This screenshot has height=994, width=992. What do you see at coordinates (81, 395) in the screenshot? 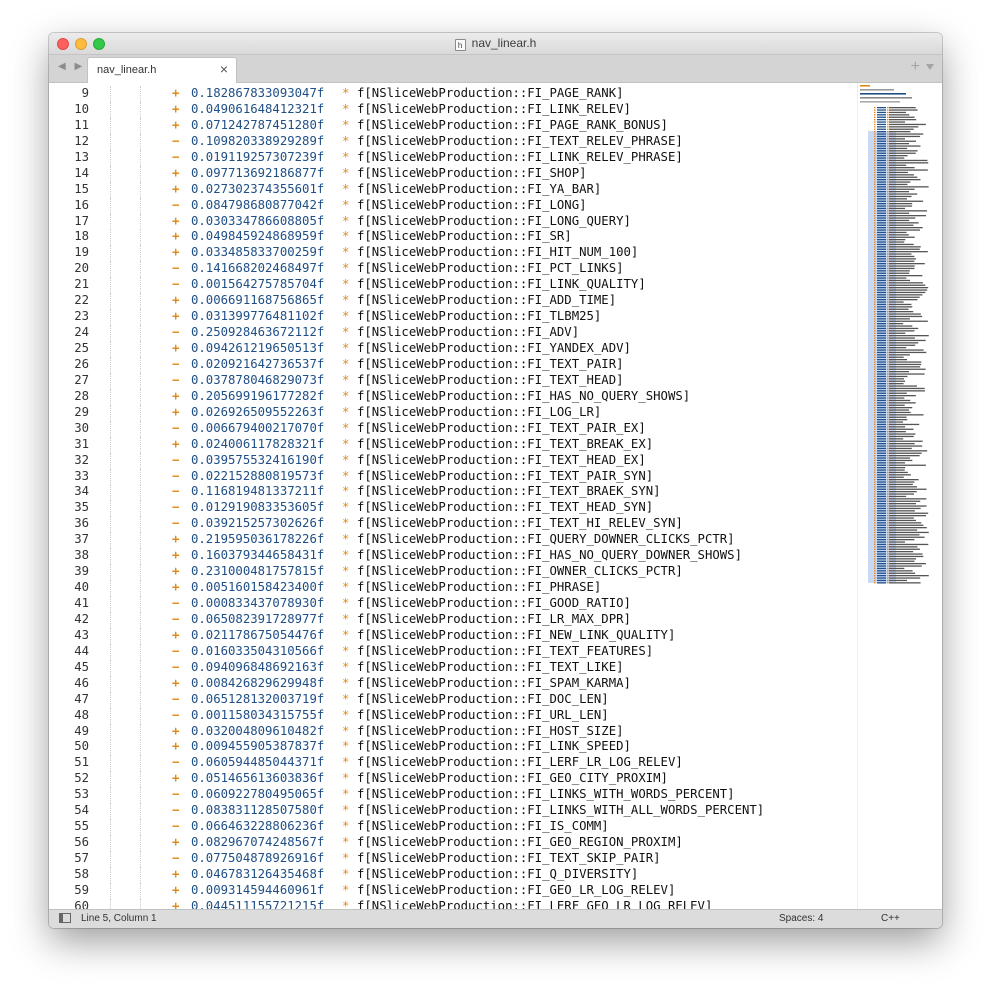
I see `line-number: 28` at bounding box center [81, 395].